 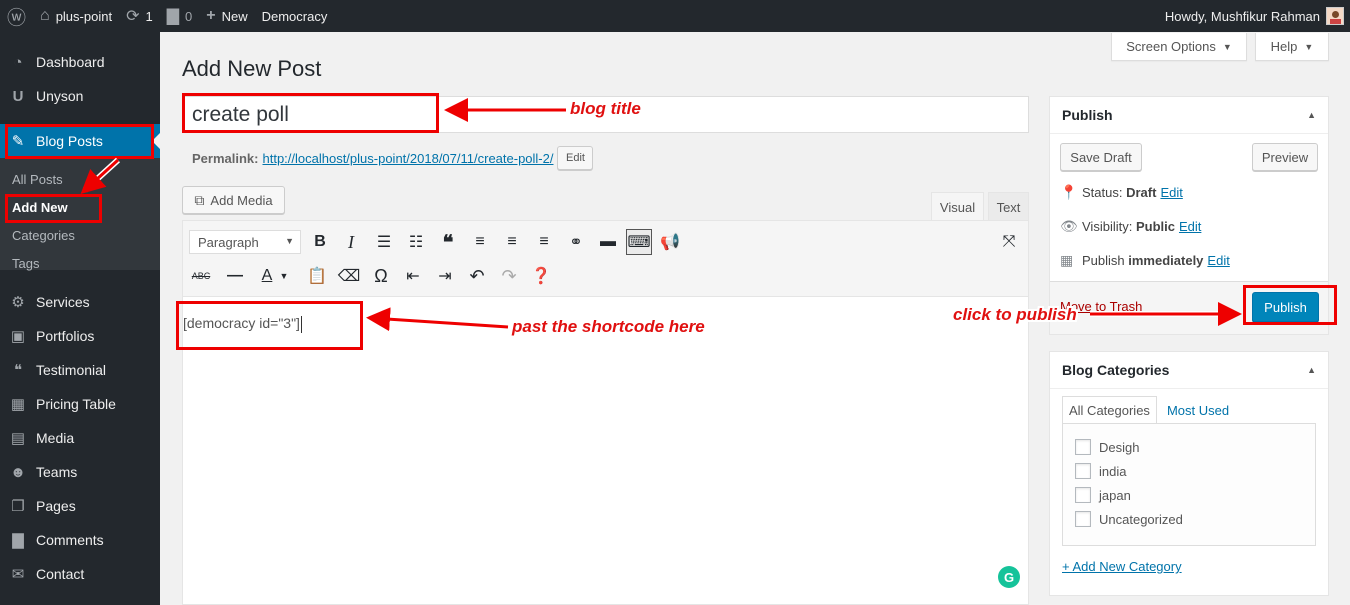 I want to click on sidebar-item-blog-posts: ✎ Blog Posts, so click(x=80, y=141).